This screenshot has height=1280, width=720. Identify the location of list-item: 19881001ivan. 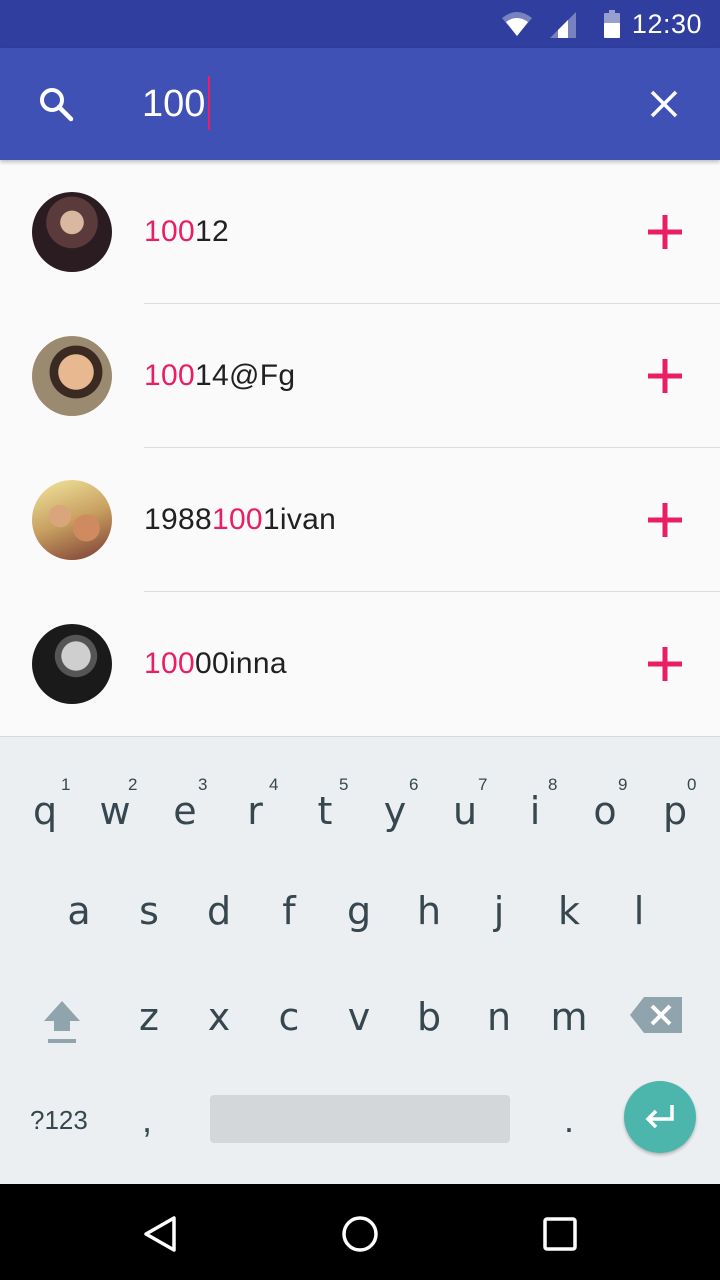
(360, 520).